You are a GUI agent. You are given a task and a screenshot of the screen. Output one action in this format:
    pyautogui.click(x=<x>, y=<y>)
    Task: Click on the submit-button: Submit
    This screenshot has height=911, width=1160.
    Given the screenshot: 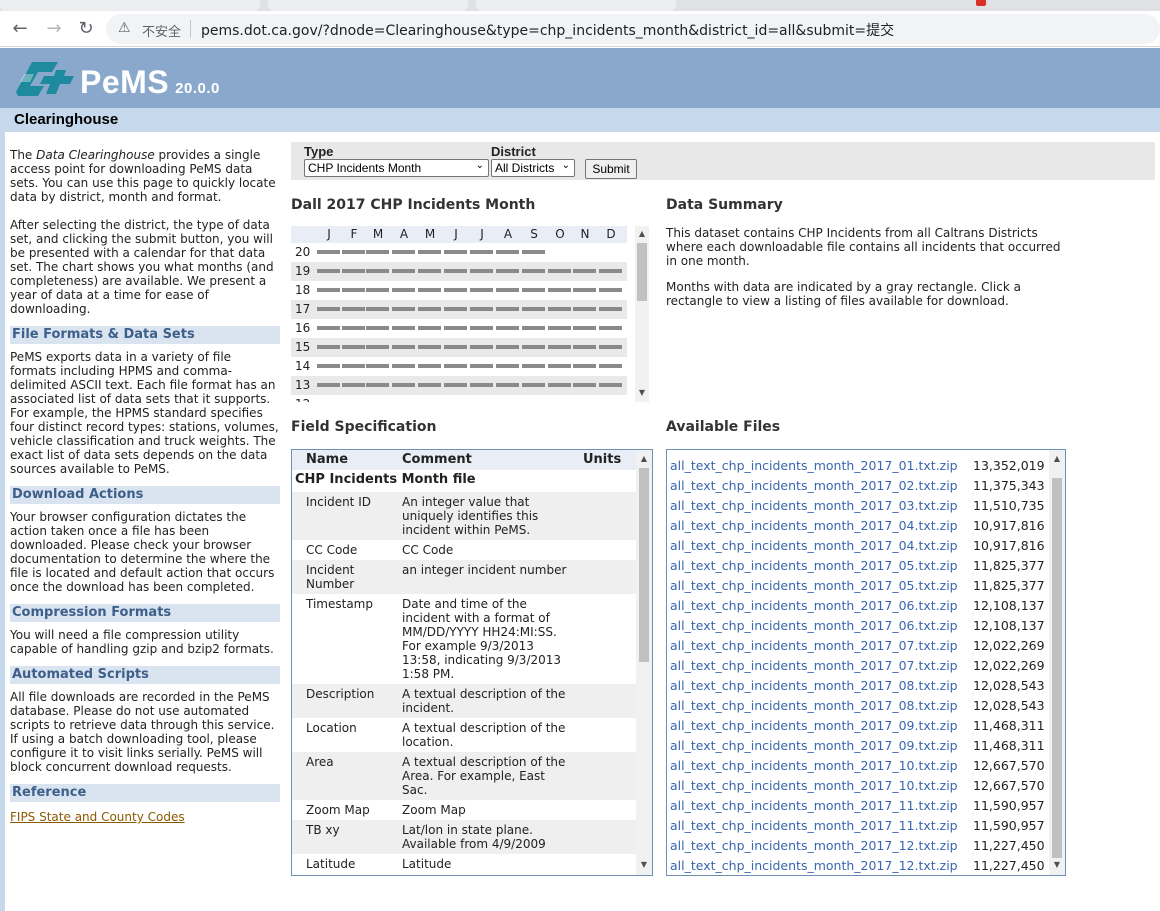 What is the action you would take?
    pyautogui.click(x=611, y=169)
    